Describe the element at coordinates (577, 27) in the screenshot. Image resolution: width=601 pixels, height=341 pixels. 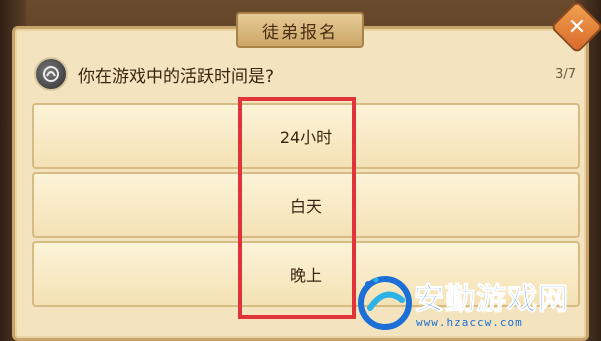
I see `close-icon: ✕` at that location.